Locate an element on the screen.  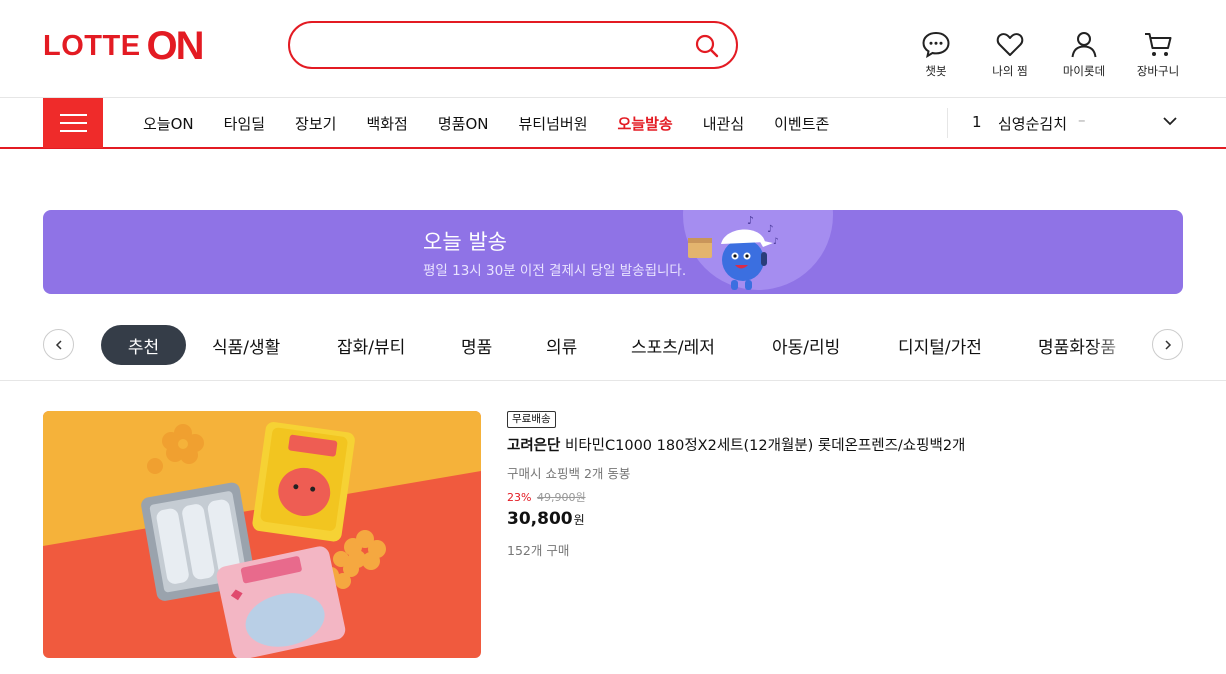
chevron-right-icon is located at coordinates (1168, 345).